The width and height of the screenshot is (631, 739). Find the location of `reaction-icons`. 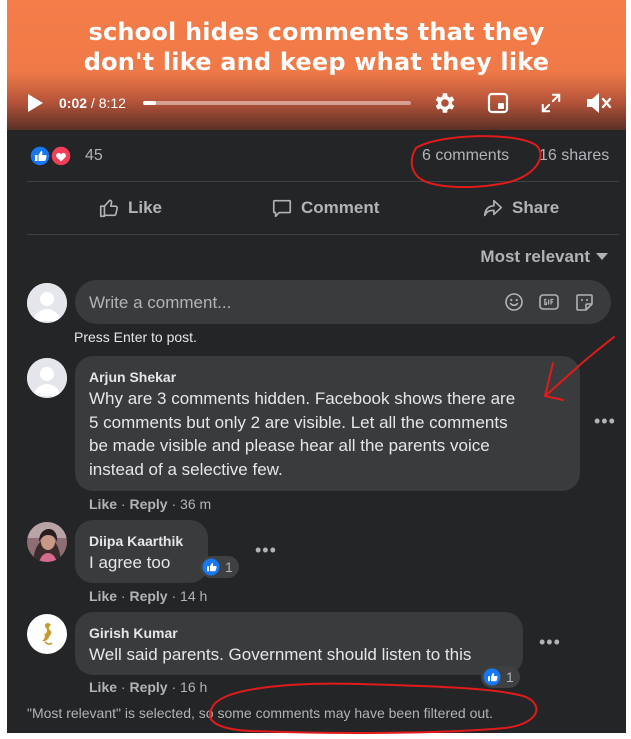

reaction-icons is located at coordinates (51, 156).